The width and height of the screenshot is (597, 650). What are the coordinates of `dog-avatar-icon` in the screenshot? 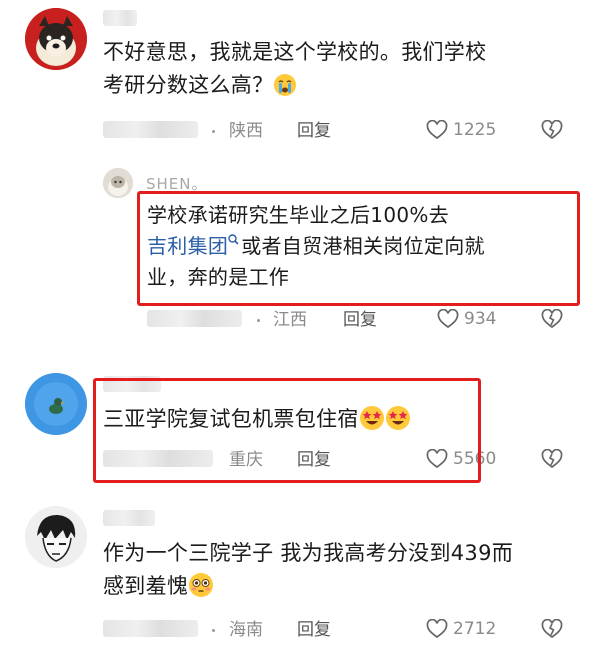 It's located at (56, 39).